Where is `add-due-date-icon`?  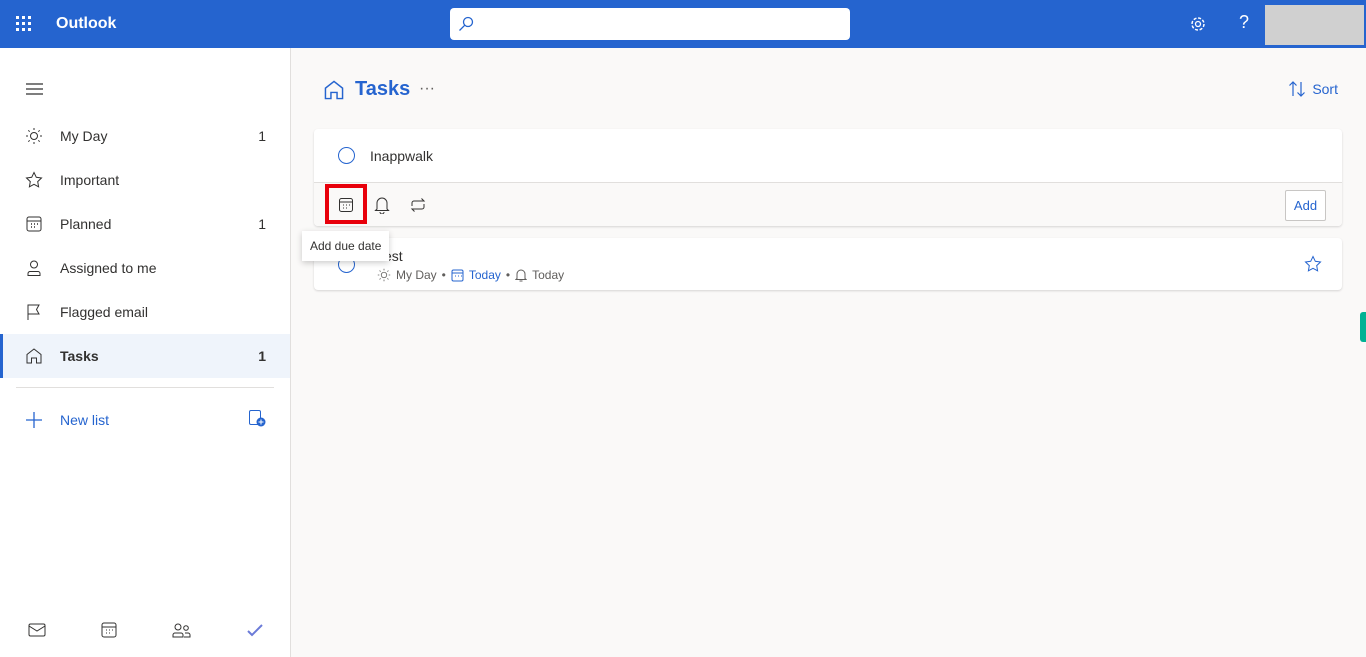 add-due-date-icon is located at coordinates (346, 205).